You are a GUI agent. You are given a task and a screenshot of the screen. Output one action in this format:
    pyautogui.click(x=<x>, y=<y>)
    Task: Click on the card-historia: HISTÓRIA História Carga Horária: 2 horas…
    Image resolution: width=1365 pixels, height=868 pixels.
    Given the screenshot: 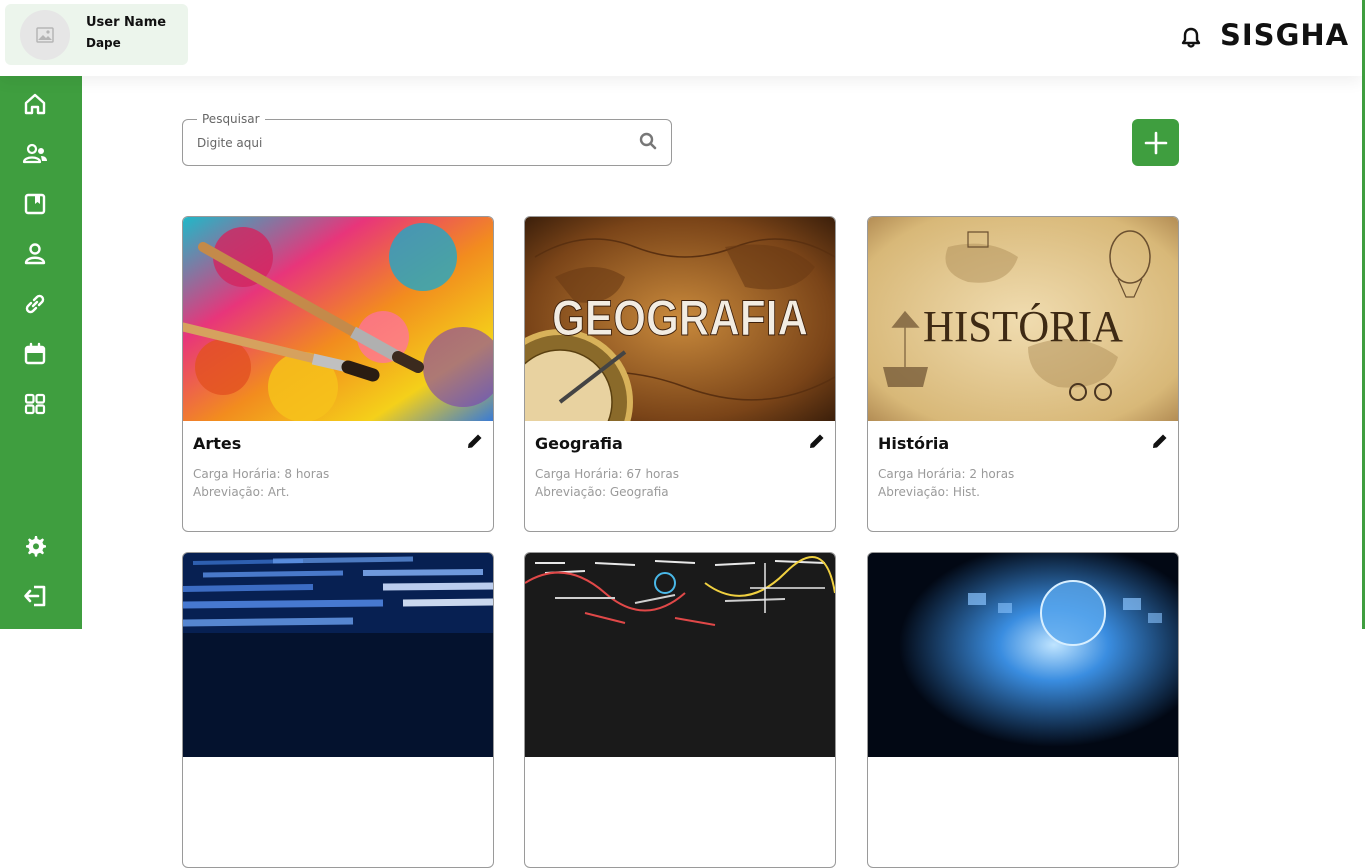 What is the action you would take?
    pyautogui.click(x=1023, y=374)
    